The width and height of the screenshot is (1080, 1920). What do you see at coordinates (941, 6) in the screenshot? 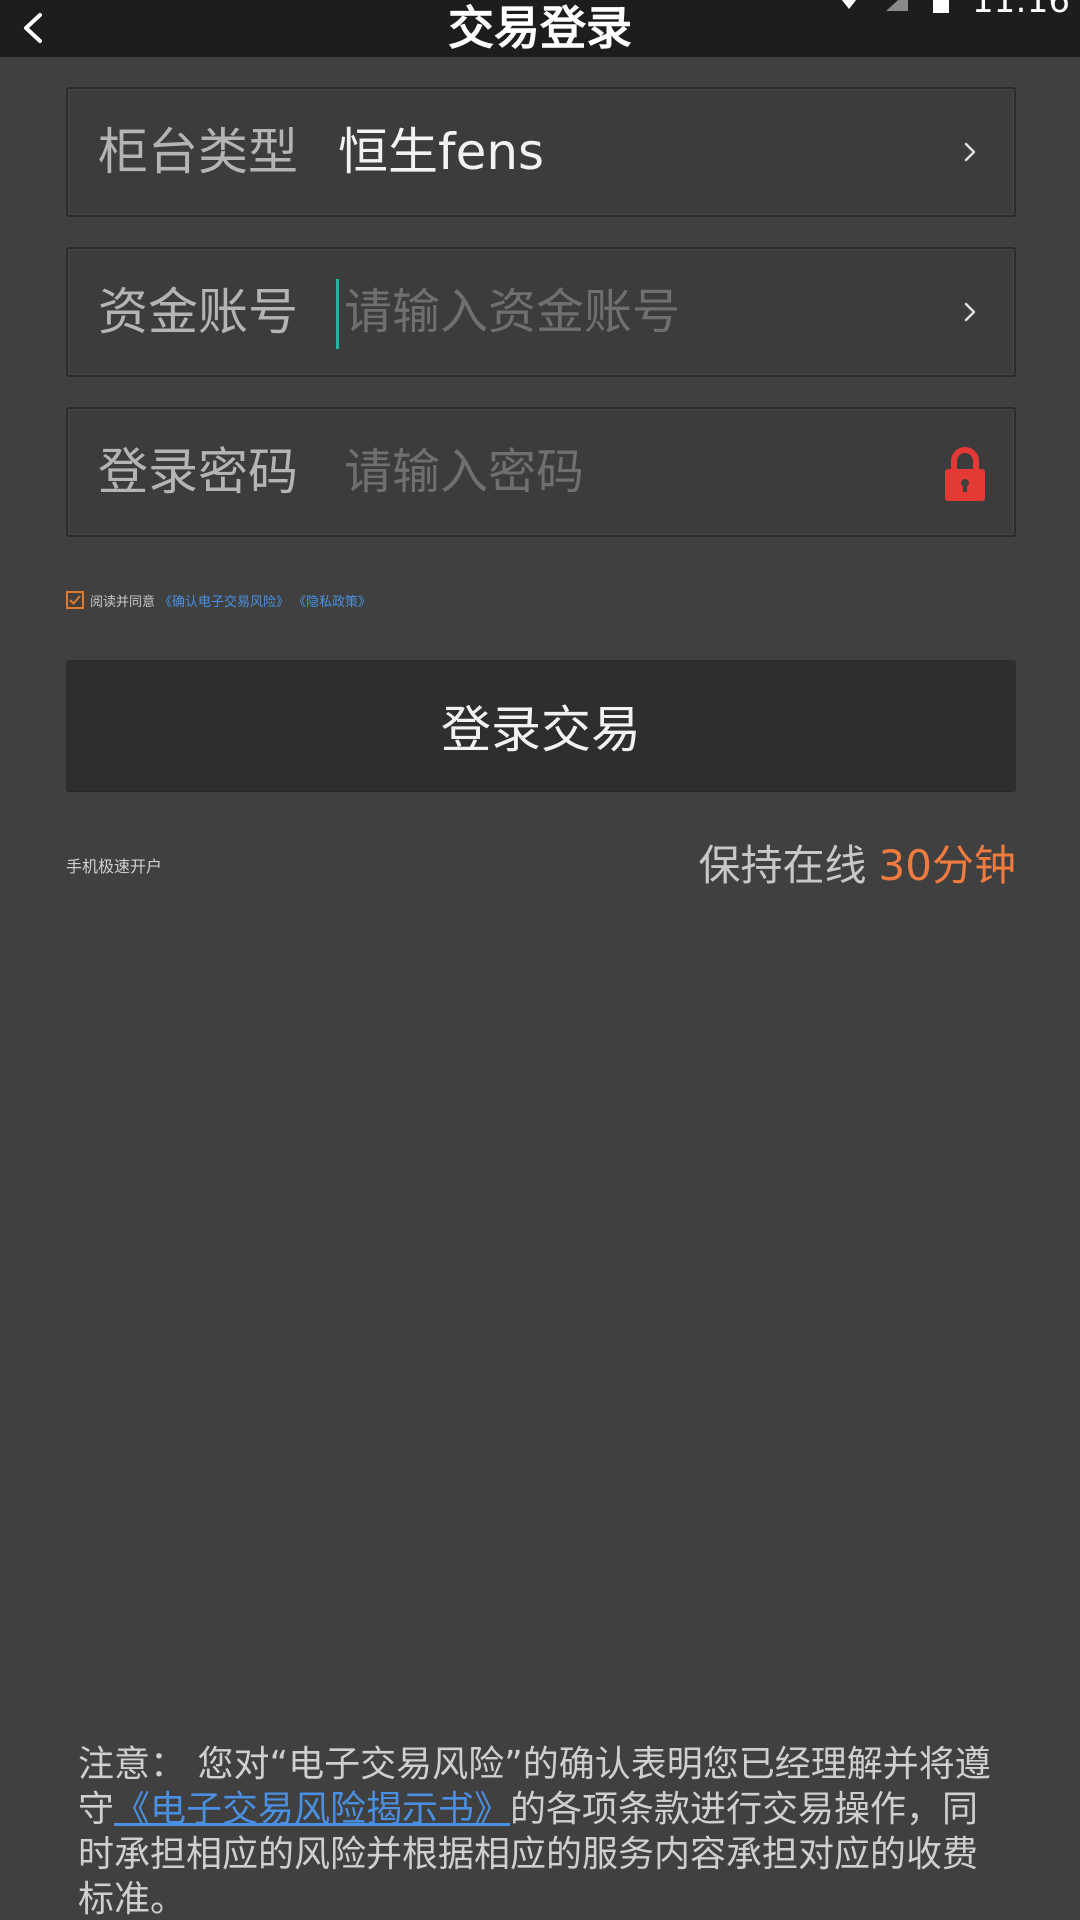
I see `battery-icon` at bounding box center [941, 6].